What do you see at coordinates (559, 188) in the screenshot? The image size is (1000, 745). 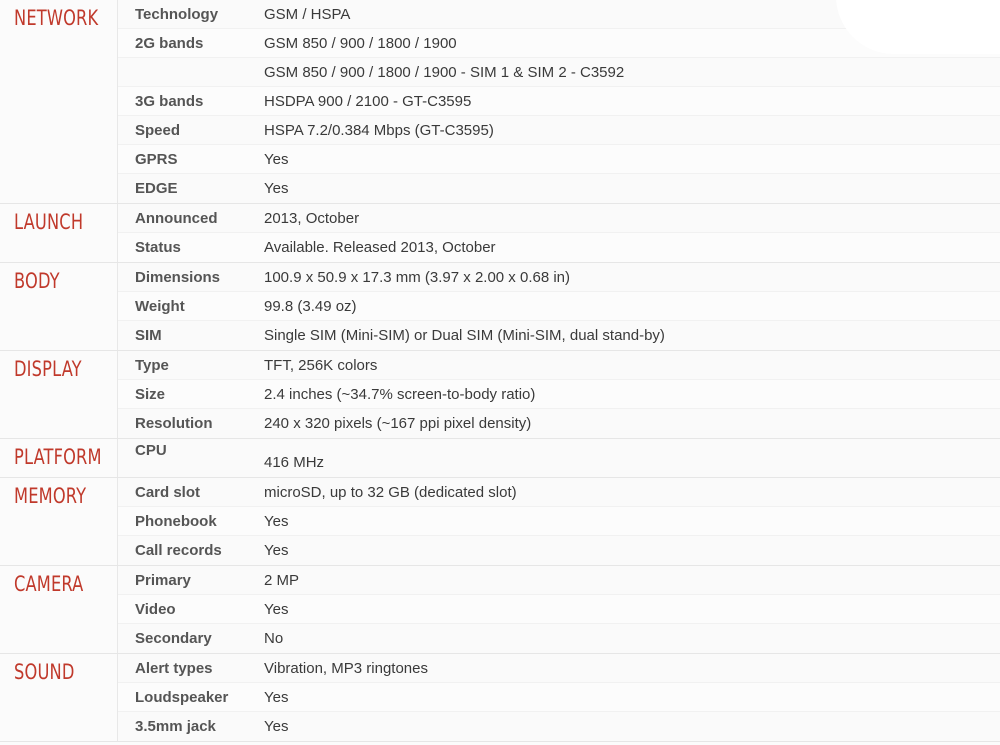 I see `table-row: EDGE Yes` at bounding box center [559, 188].